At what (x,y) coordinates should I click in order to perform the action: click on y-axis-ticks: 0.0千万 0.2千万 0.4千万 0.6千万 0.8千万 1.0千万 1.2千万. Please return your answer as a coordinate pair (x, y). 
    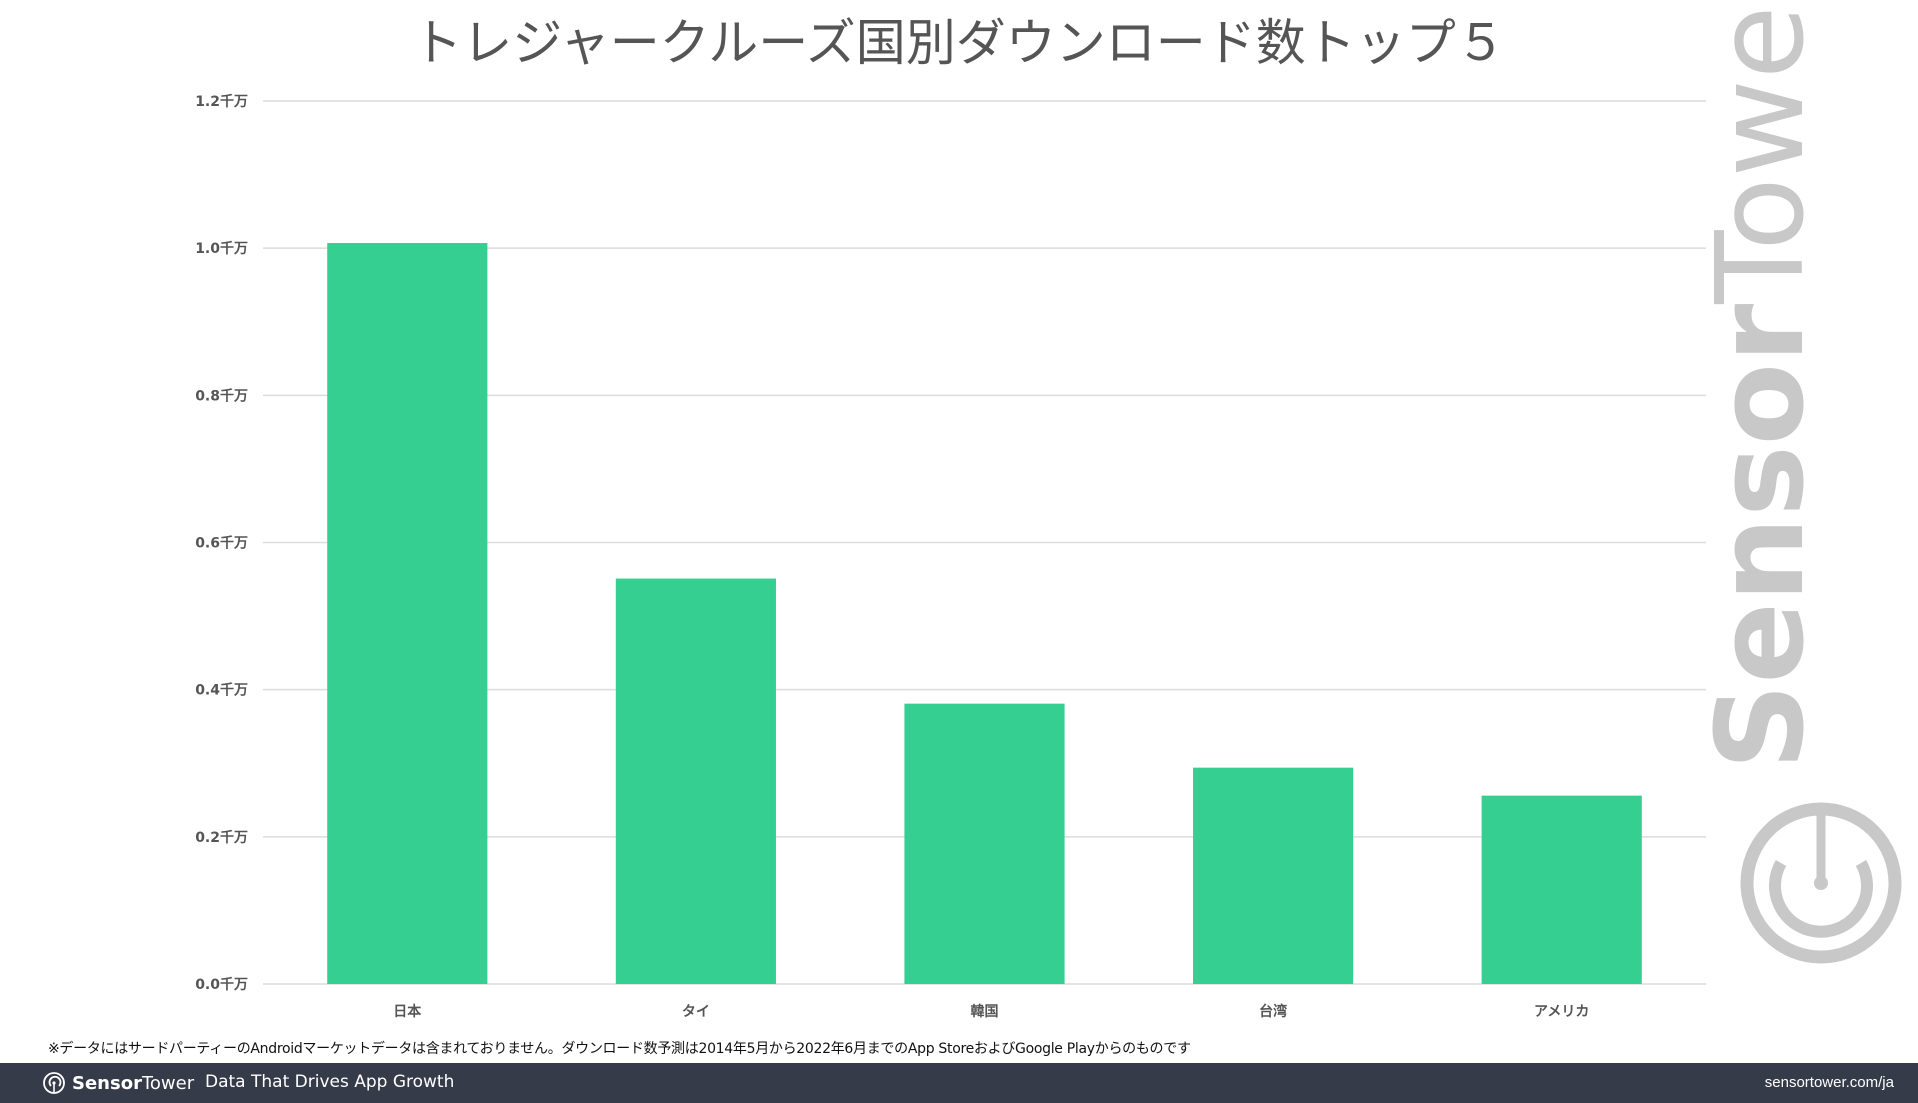
    Looking at the image, I should click on (221, 543).